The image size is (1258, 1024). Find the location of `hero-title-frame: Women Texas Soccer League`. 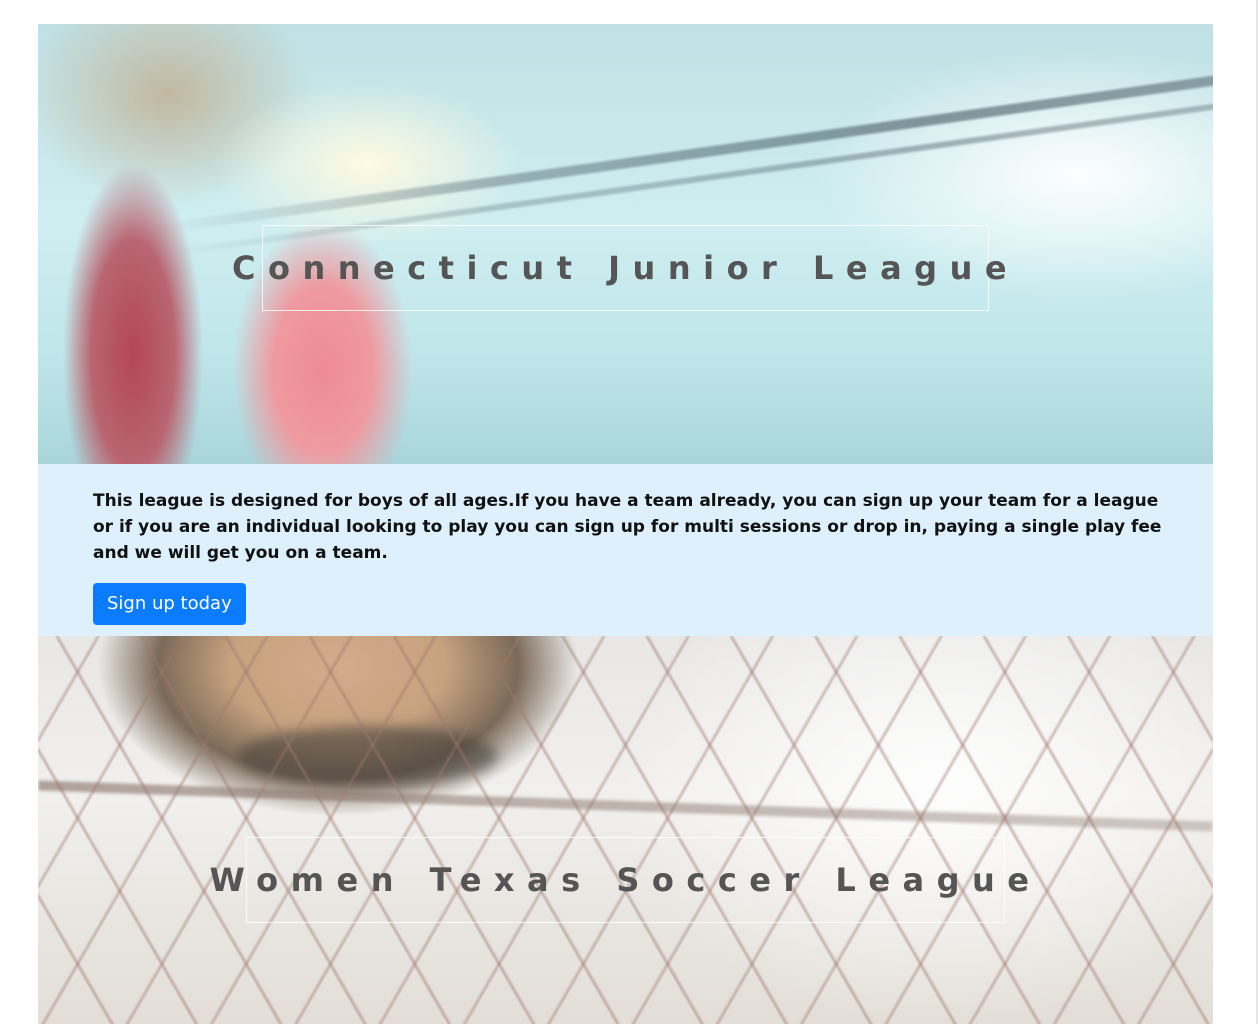

hero-title-frame: Women Texas Soccer League is located at coordinates (619, 880).